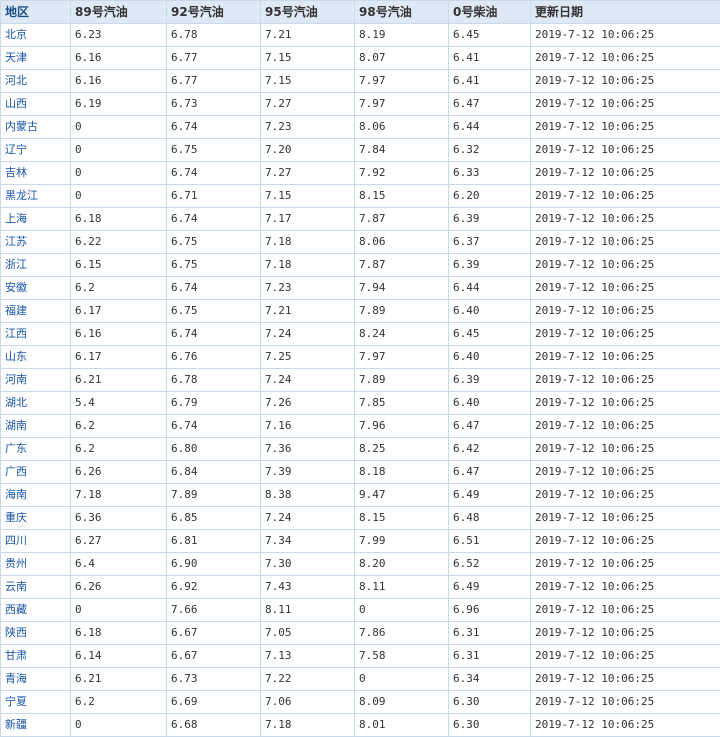  What do you see at coordinates (360, 725) in the screenshot?
I see `table-row: 新疆 0 6.68 7.18 8.01 6.30 2019-7-12 10:06:25` at bounding box center [360, 725].